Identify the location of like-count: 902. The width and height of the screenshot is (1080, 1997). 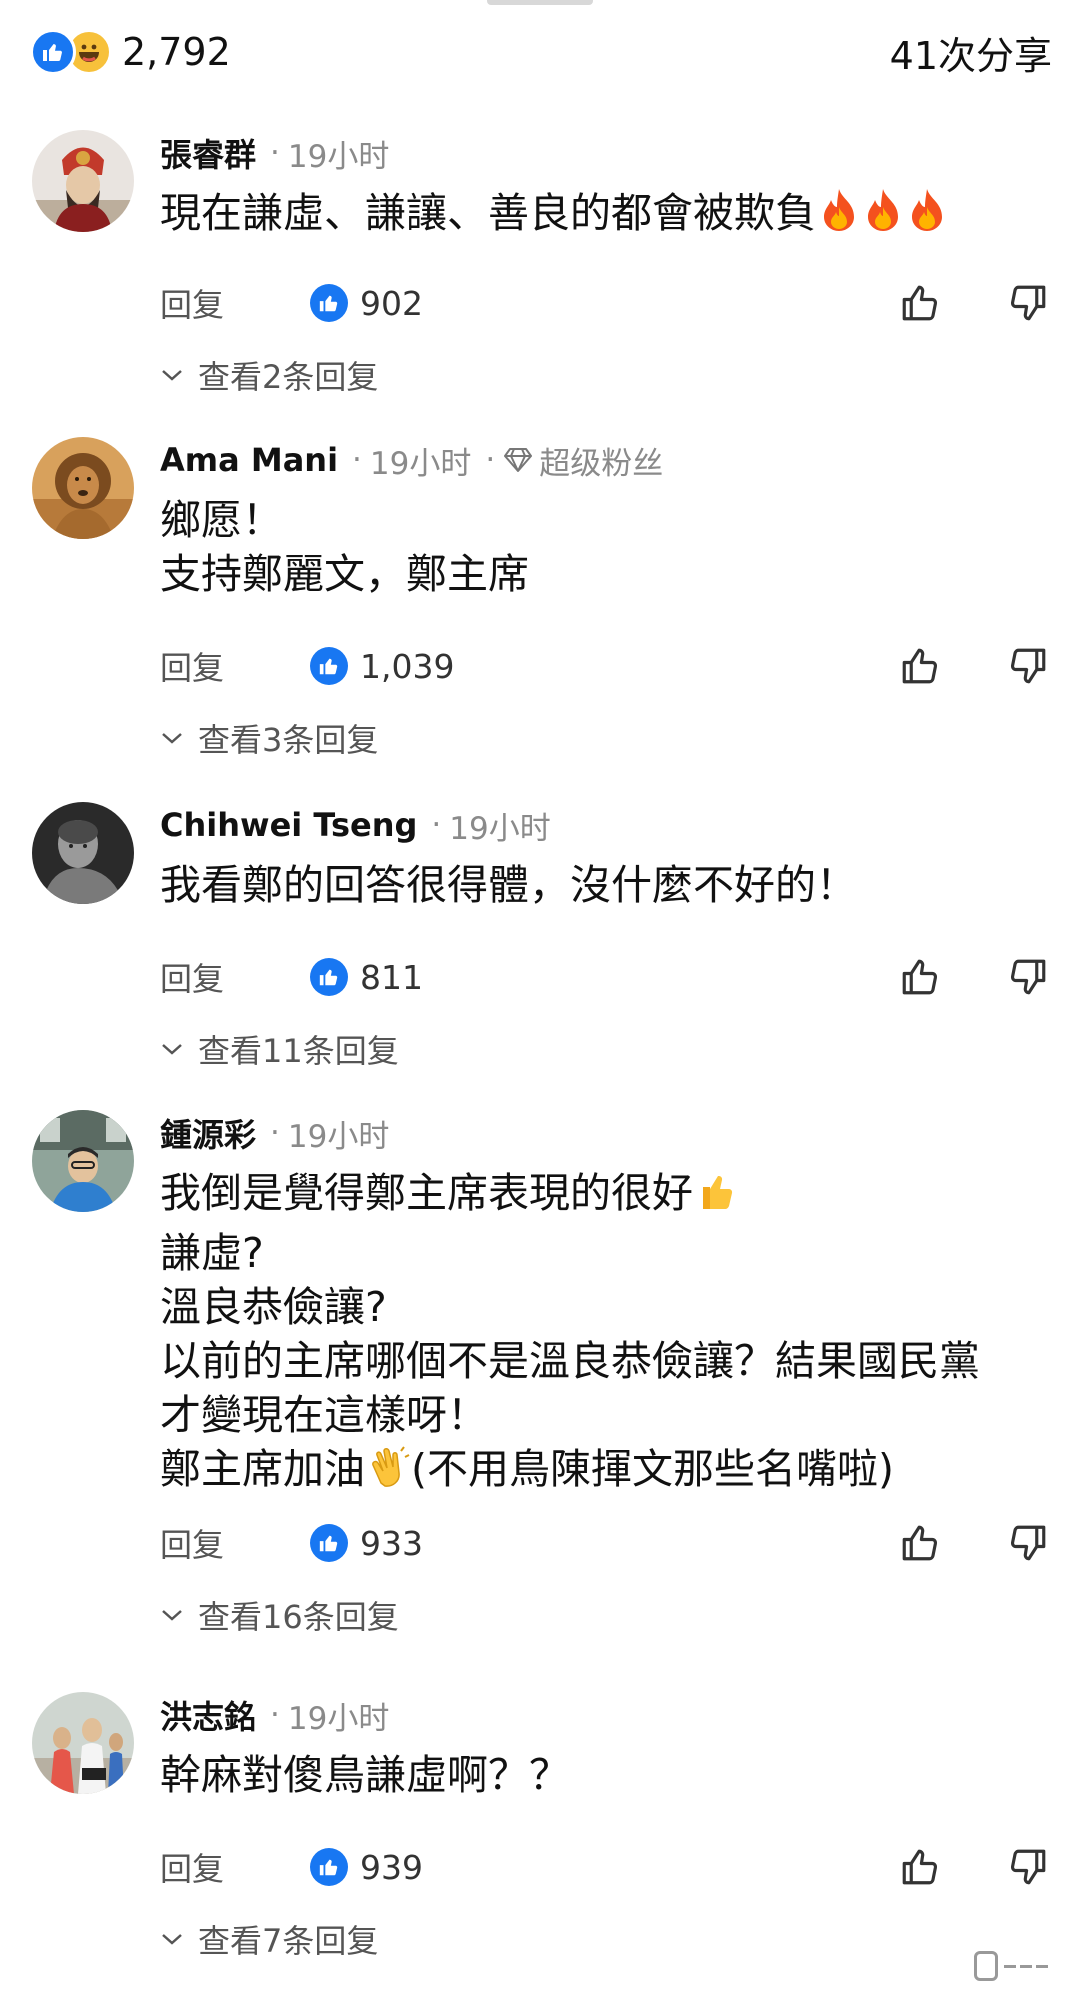
(366, 303).